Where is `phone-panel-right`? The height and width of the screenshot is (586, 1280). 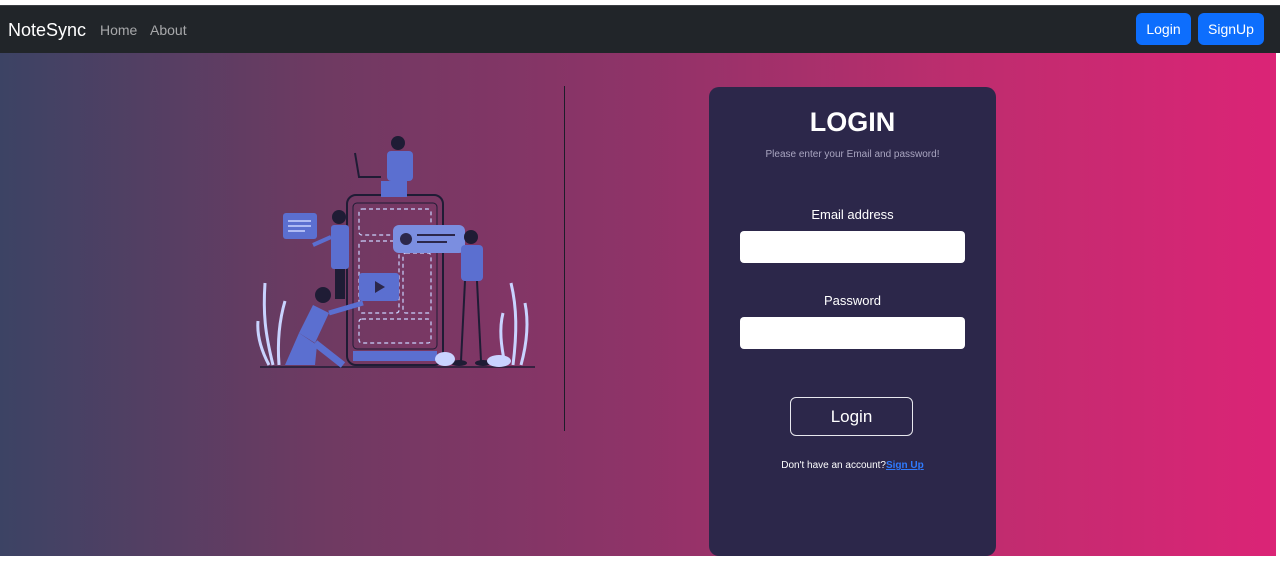
phone-panel-right is located at coordinates (417, 283).